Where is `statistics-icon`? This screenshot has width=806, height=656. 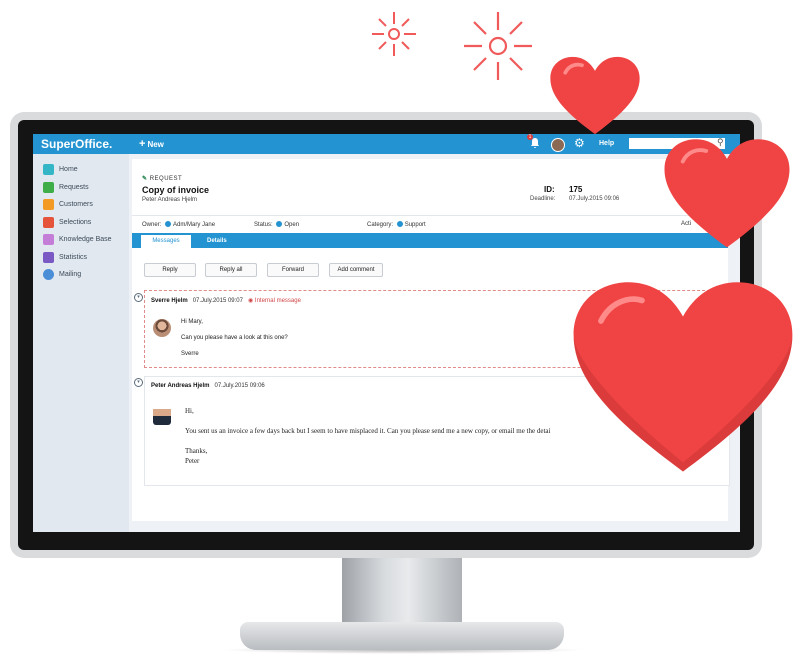
statistics-icon is located at coordinates (48, 257).